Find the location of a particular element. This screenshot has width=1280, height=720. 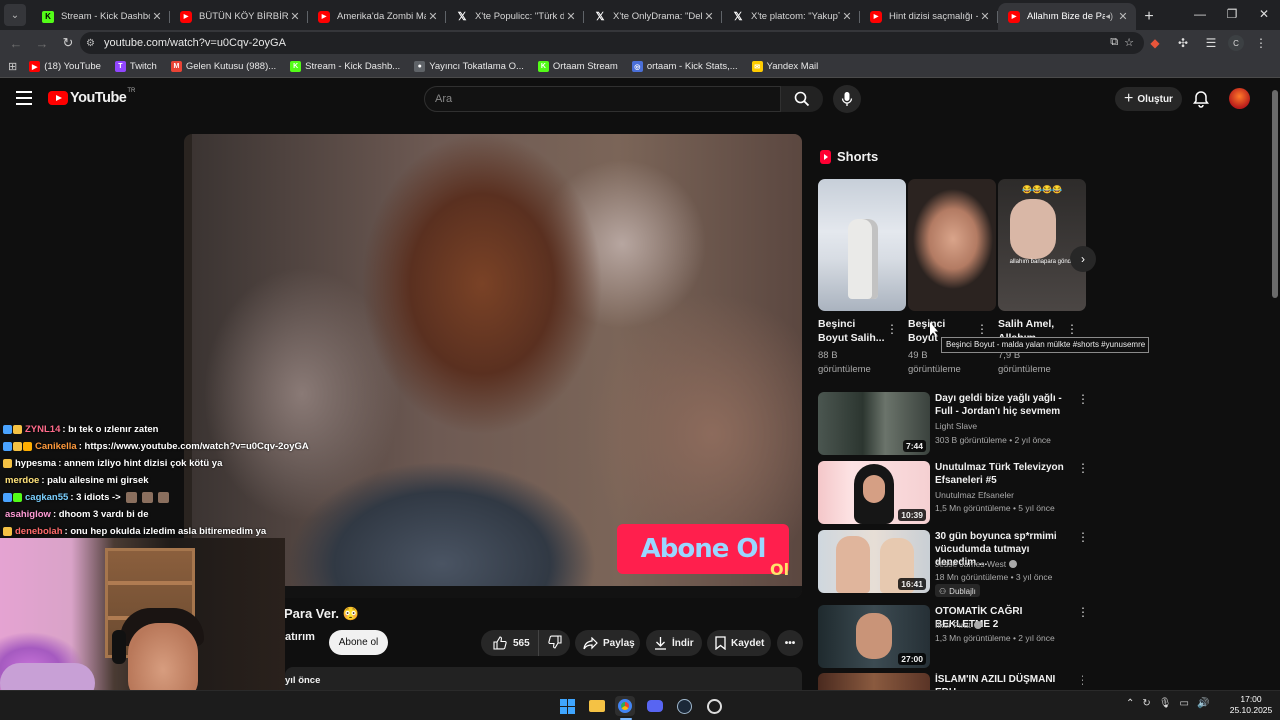

start-button is located at coordinates (567, 706).